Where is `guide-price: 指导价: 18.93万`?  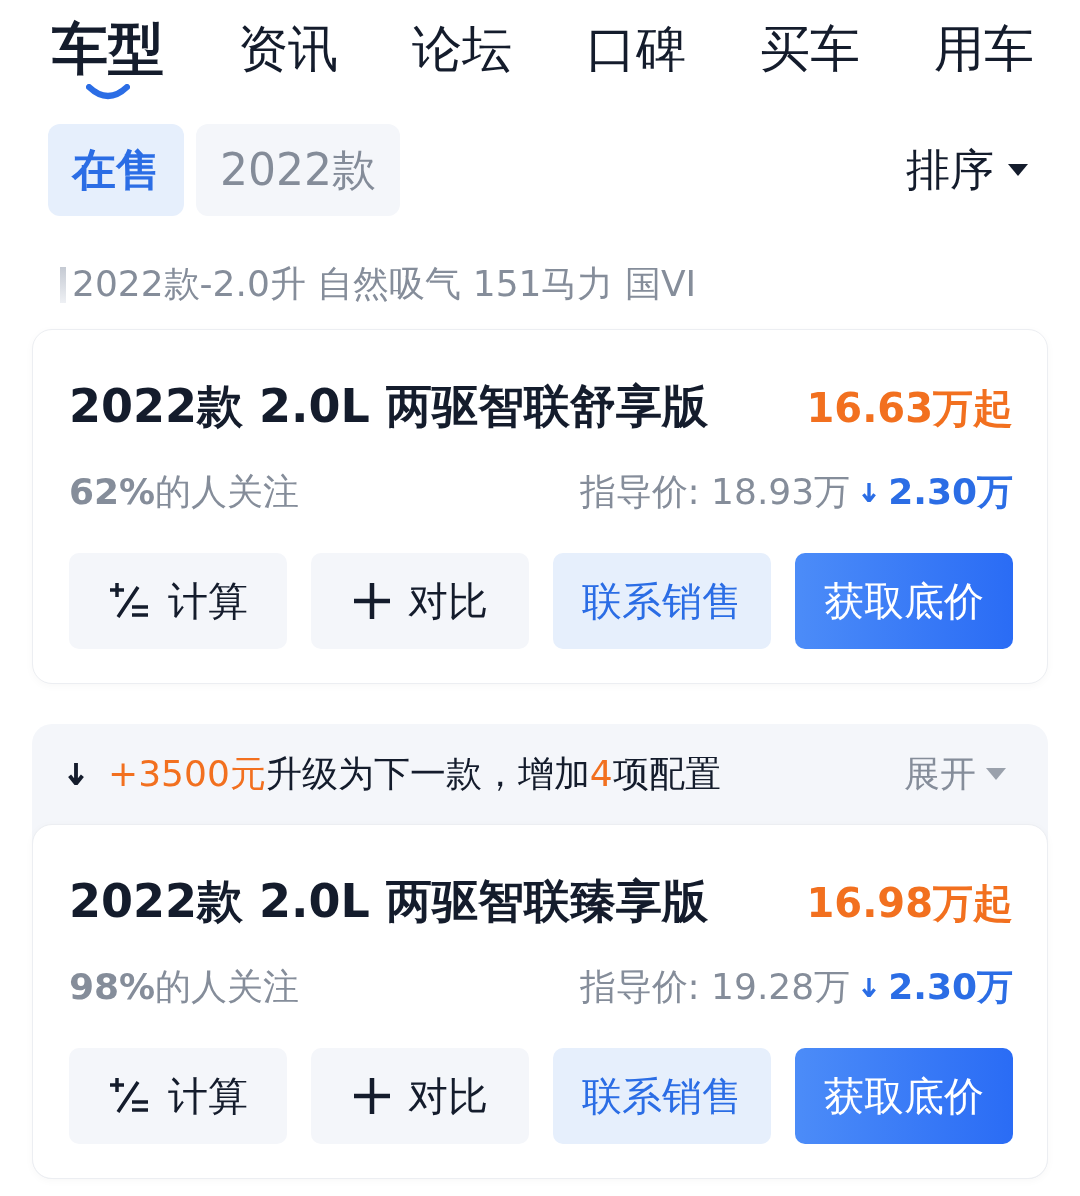
guide-price: 指导价: 18.93万 is located at coordinates (715, 492).